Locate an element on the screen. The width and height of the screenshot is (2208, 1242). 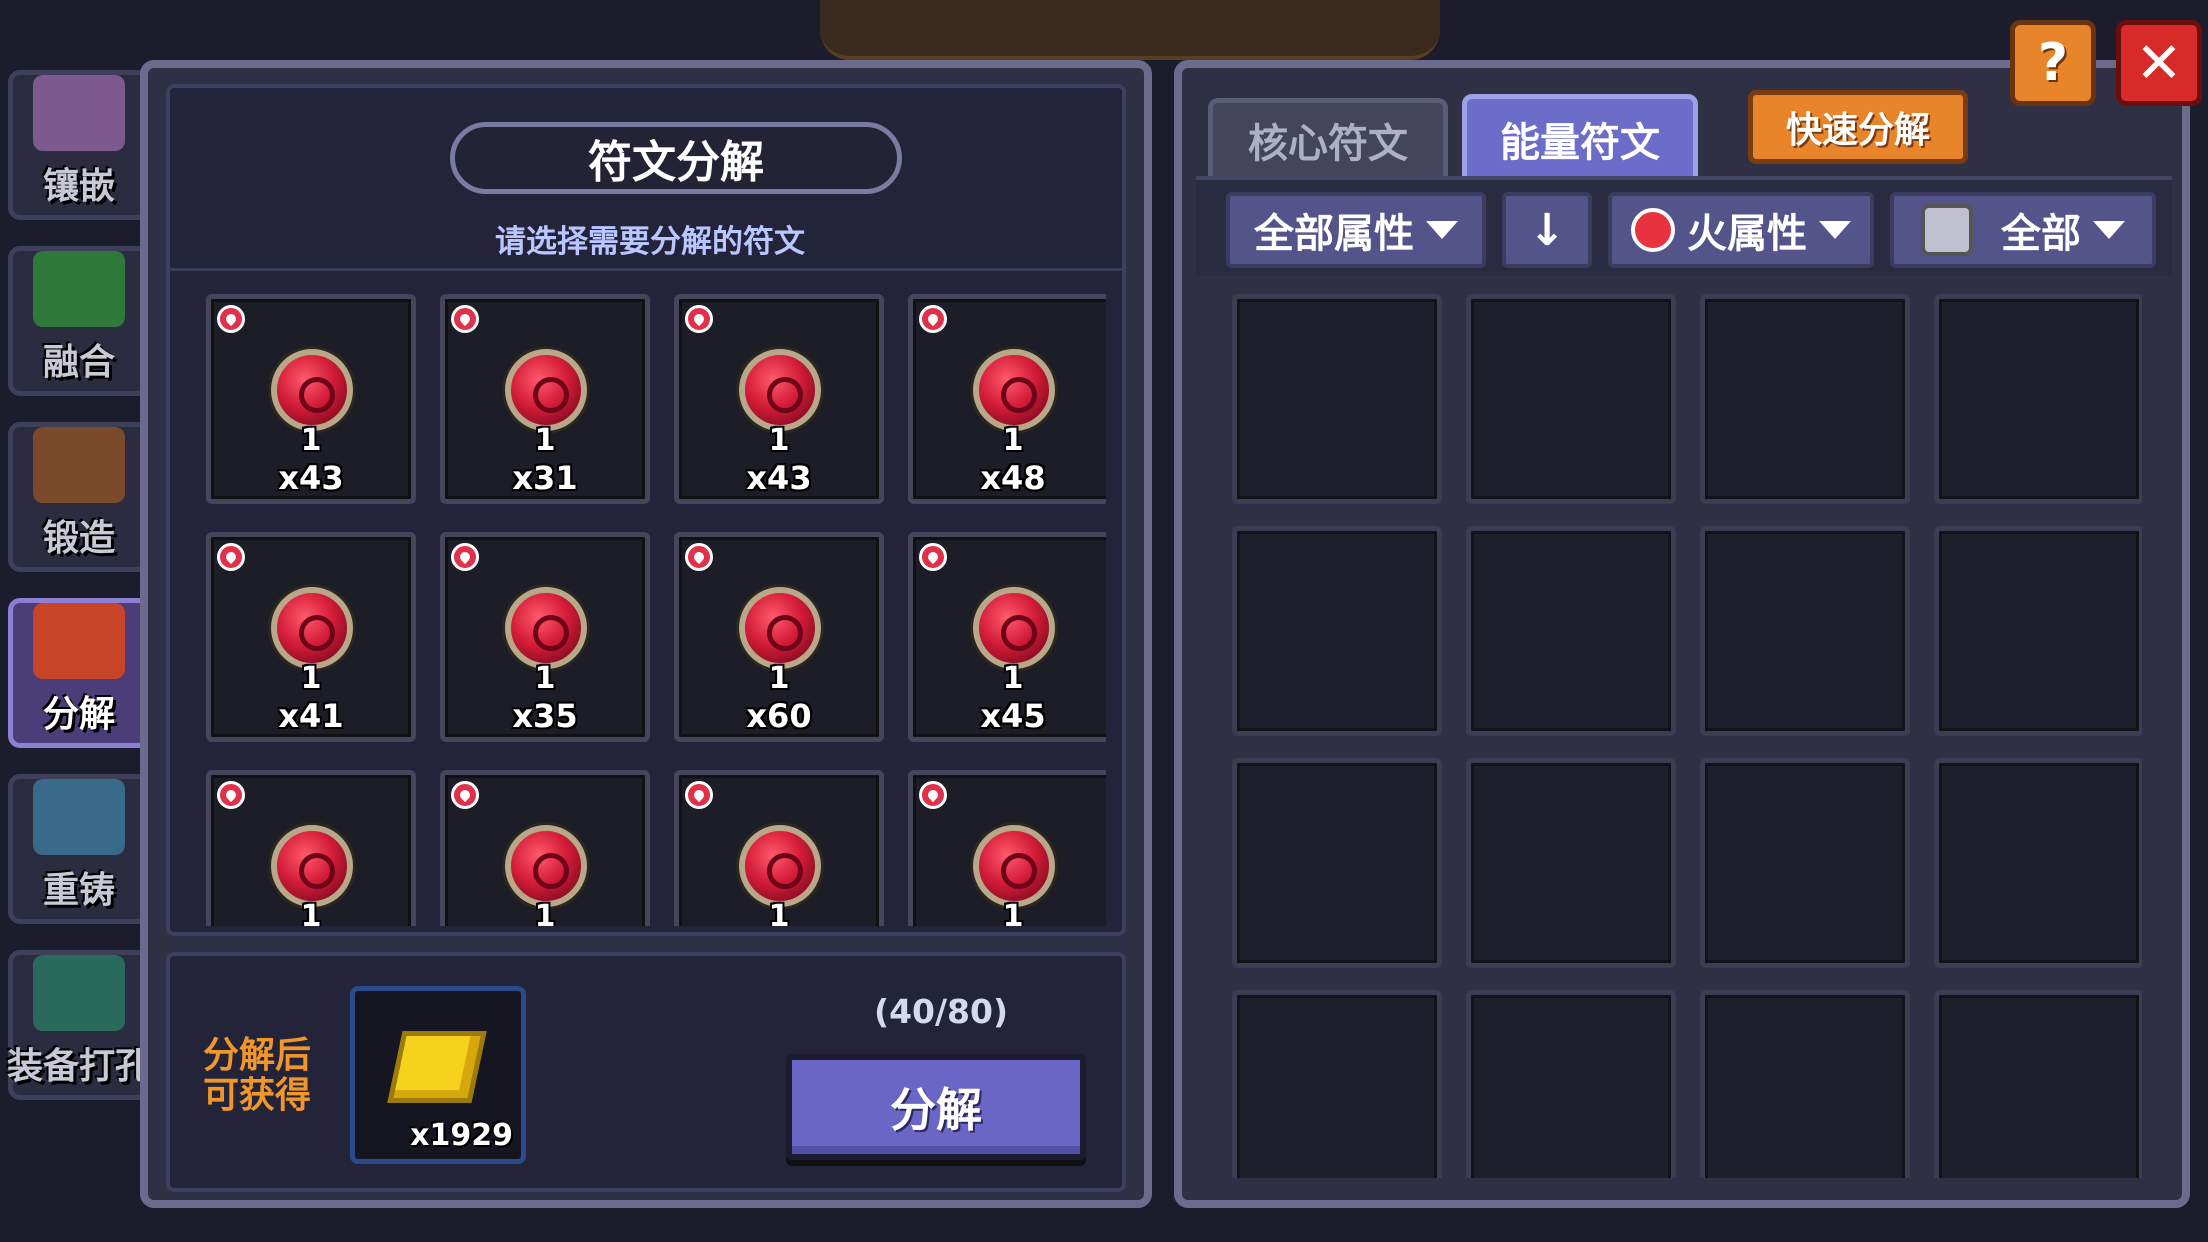
rune-slot: 1 x35 is located at coordinates (545, 637).